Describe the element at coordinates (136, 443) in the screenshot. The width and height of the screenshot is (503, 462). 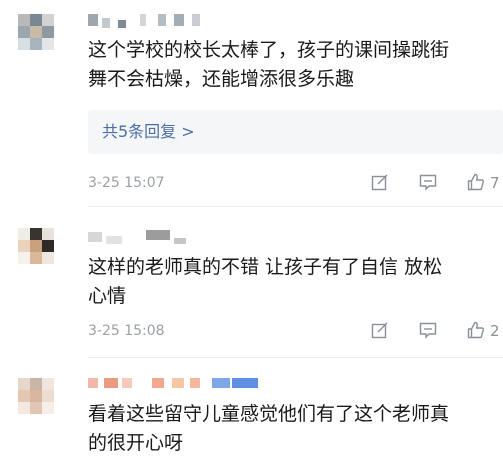
I see `comment-text-line: 的很开心呀` at that location.